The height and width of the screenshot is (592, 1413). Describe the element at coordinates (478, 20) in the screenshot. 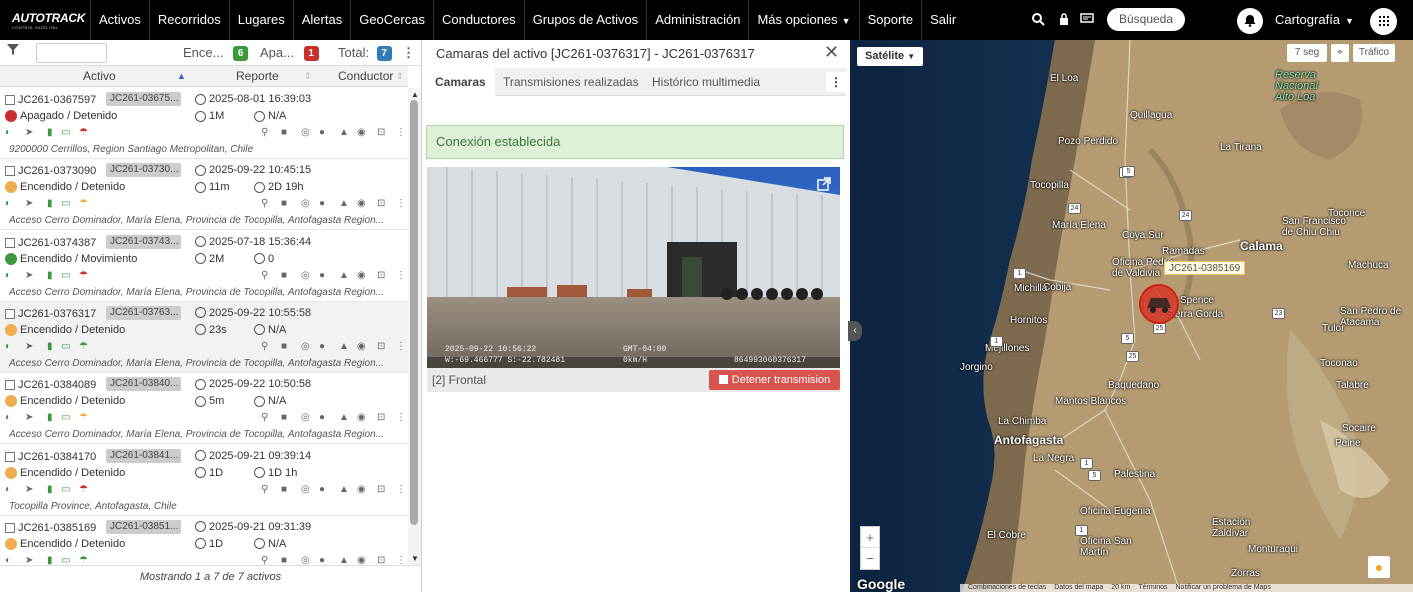

I see `nav-item-5: Conductores` at that location.